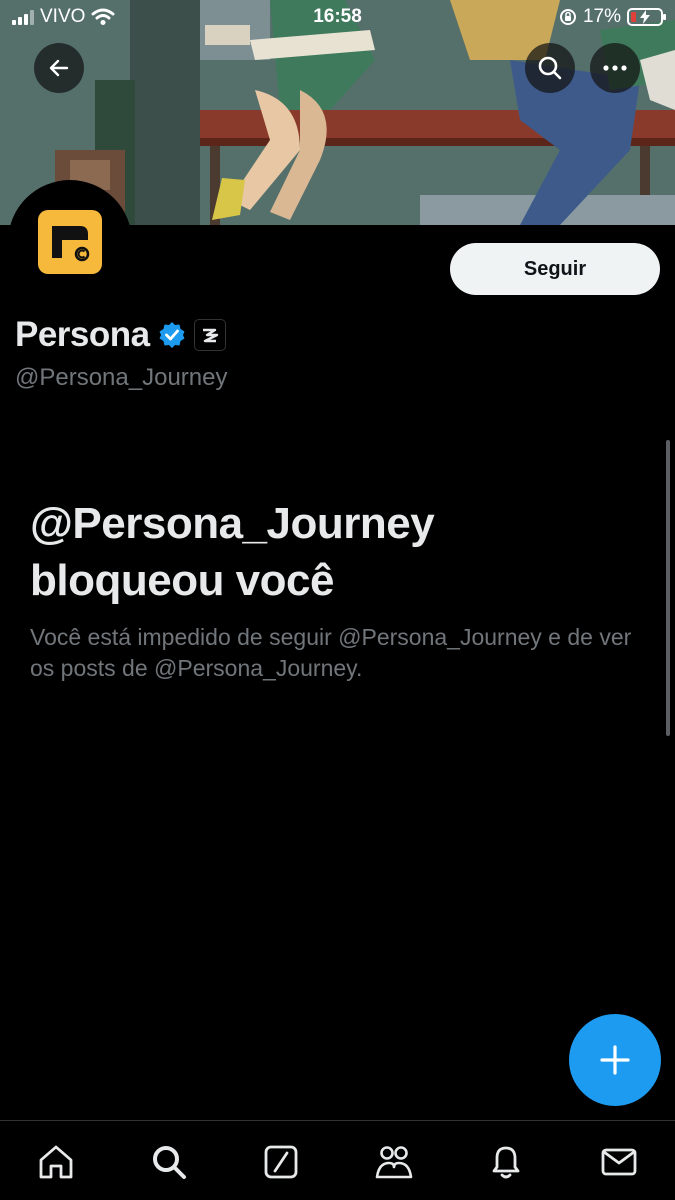 The height and width of the screenshot is (1200, 675). What do you see at coordinates (209, 335) in the screenshot?
I see `affiliation-badge-icon` at bounding box center [209, 335].